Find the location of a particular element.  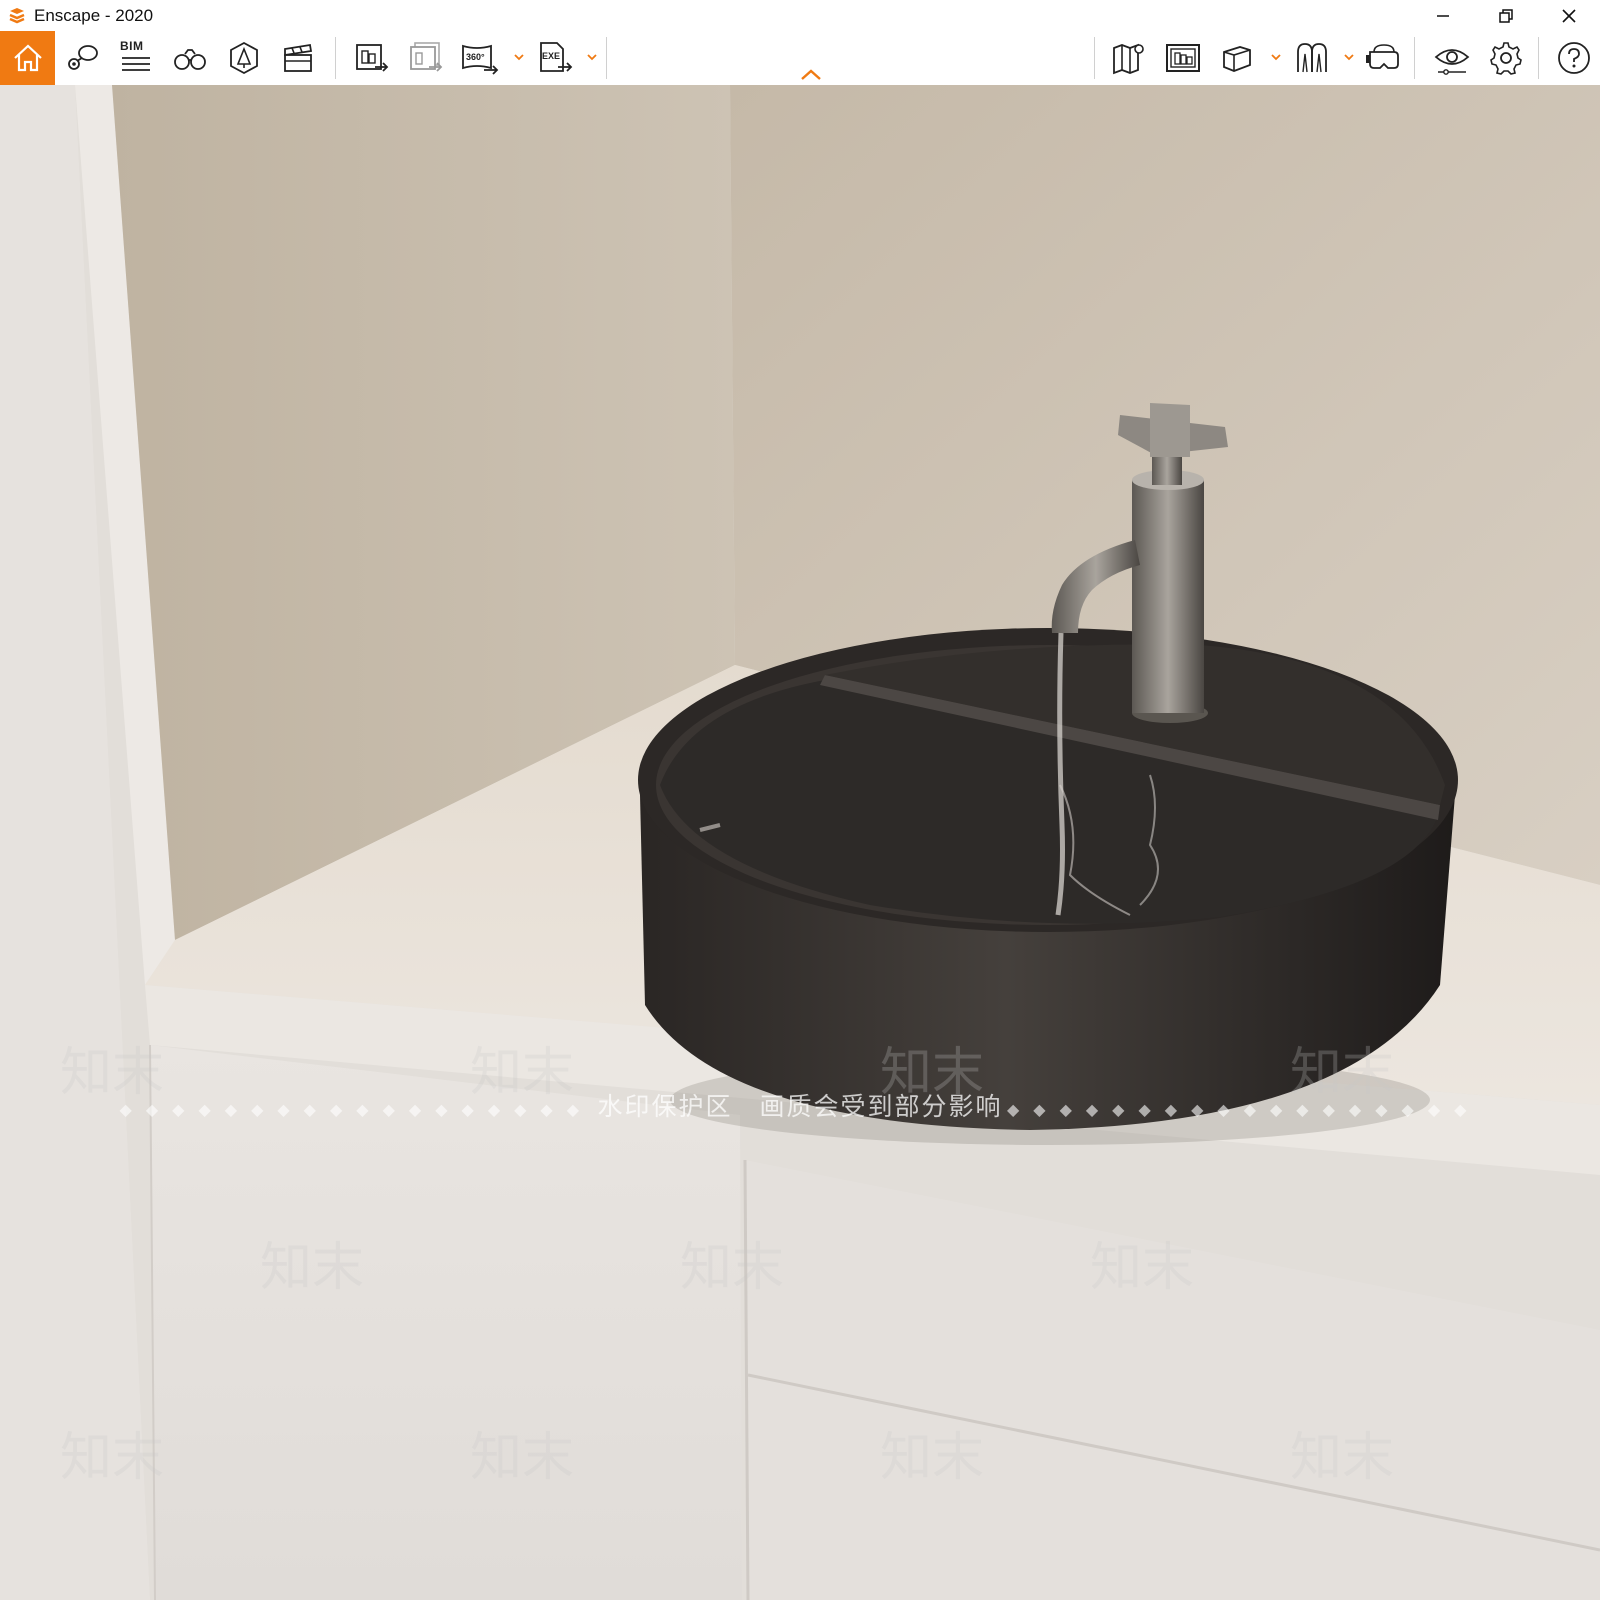

asset-library-icon is located at coordinates (244, 58).